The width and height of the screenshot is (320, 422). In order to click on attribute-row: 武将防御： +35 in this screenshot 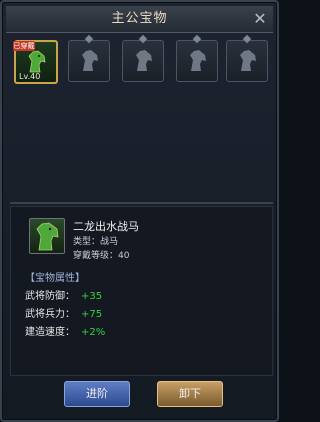, I will do `click(142, 294)`.